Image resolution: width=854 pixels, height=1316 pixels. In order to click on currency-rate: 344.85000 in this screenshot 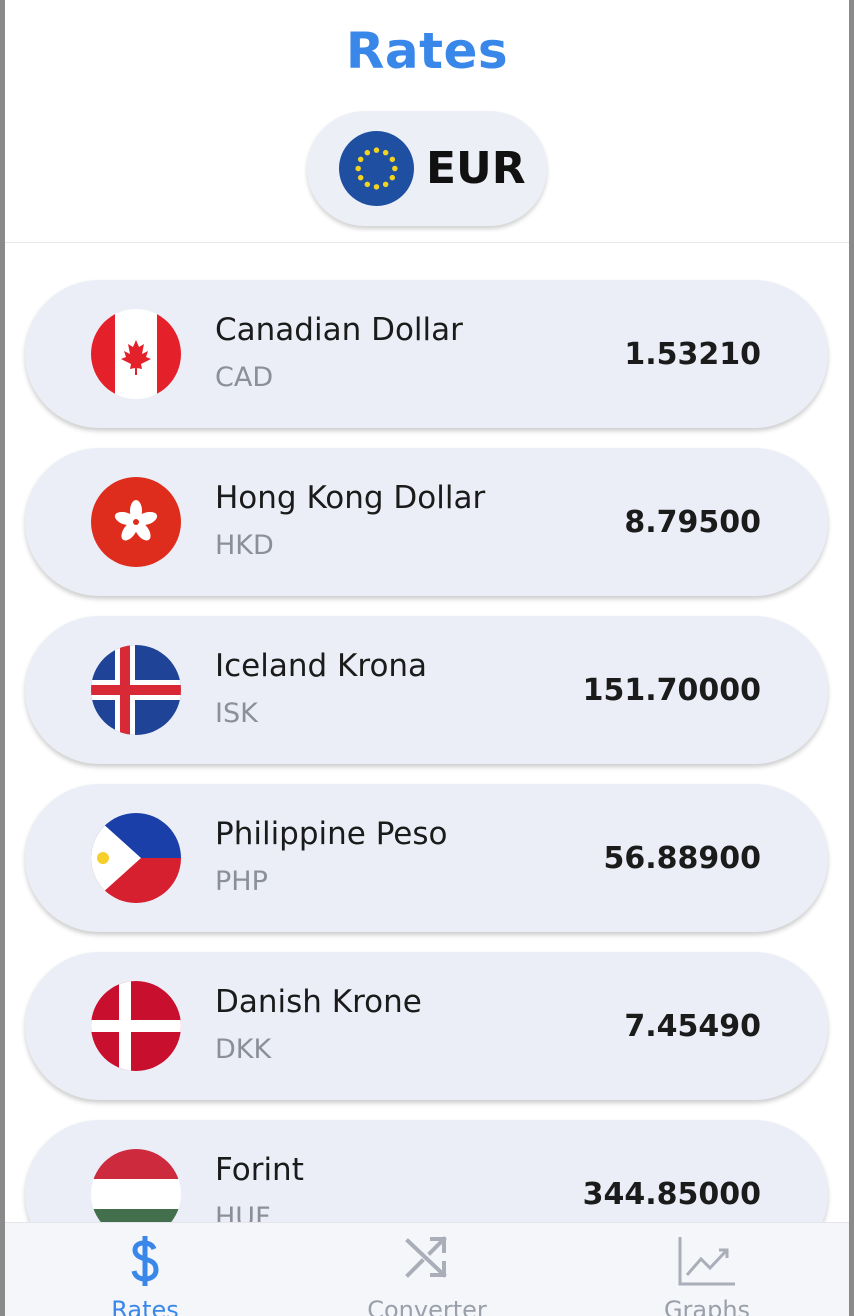, I will do `click(671, 1194)`.